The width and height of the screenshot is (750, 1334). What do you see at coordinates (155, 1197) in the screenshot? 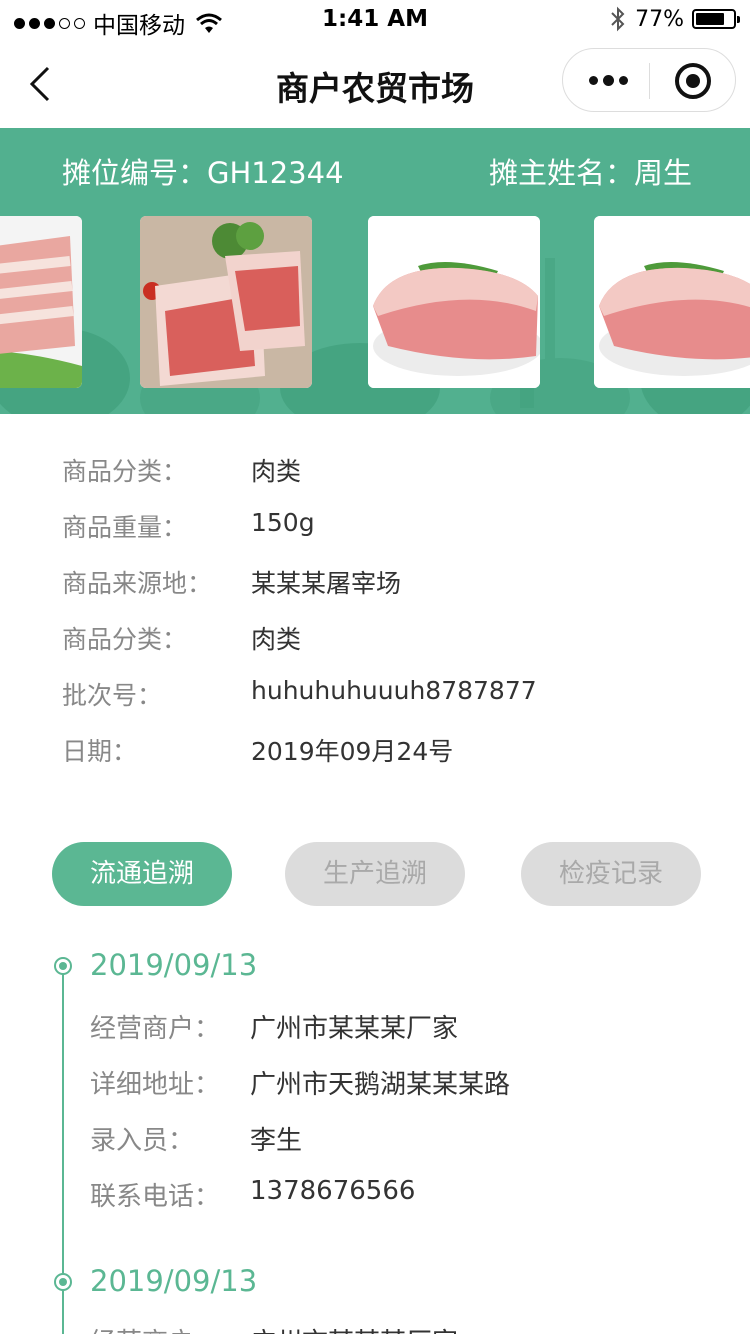
I see `timeline-label: 联系电话：` at bounding box center [155, 1197].